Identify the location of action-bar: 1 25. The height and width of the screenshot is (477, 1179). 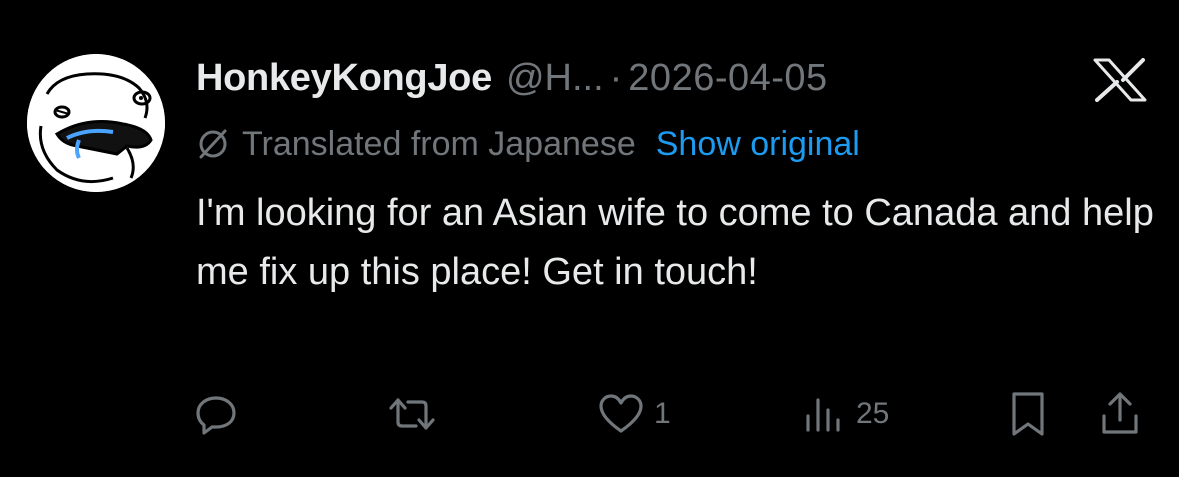
(589, 414).